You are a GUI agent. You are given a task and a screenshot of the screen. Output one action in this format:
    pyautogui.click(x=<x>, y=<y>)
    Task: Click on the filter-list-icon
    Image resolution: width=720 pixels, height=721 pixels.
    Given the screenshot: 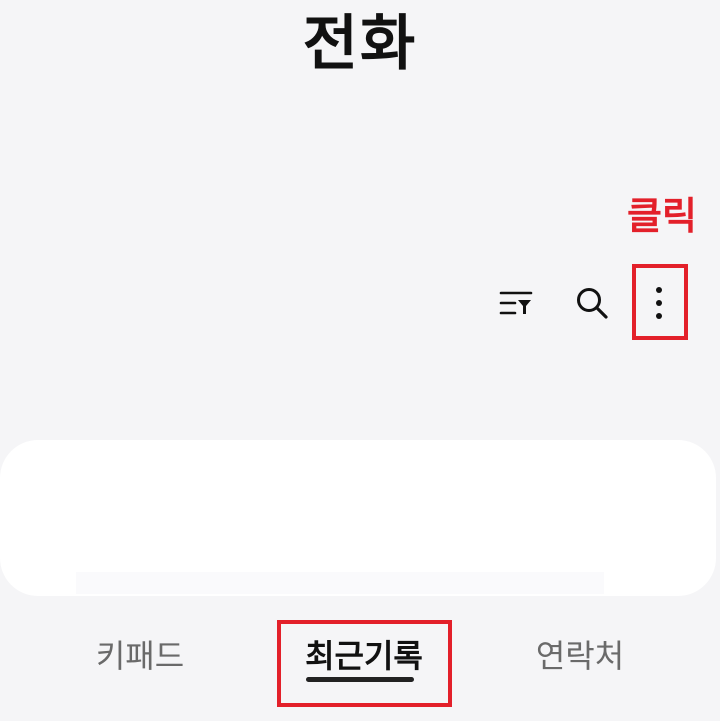 What is the action you would take?
    pyautogui.click(x=516, y=303)
    